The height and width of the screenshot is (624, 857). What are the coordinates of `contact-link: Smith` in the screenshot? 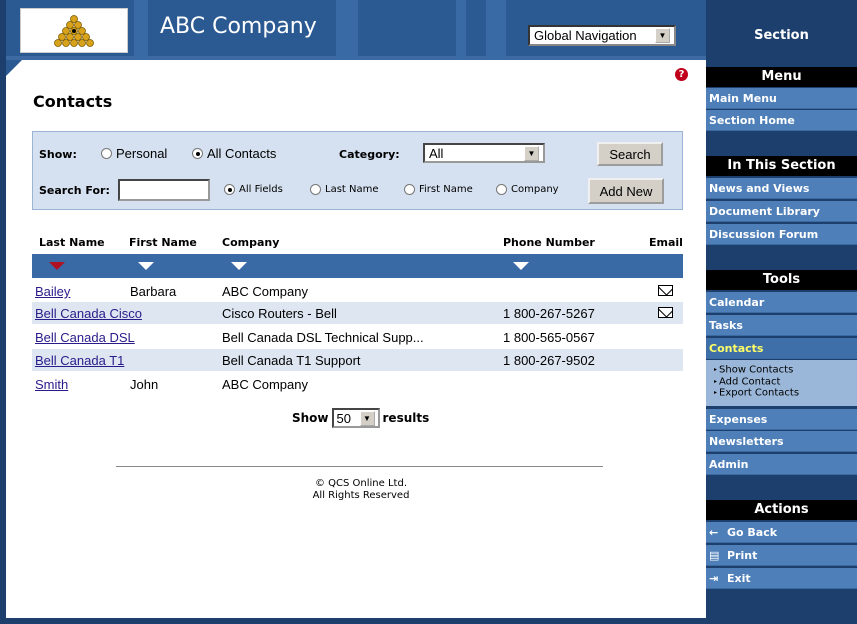 It's located at (51, 384).